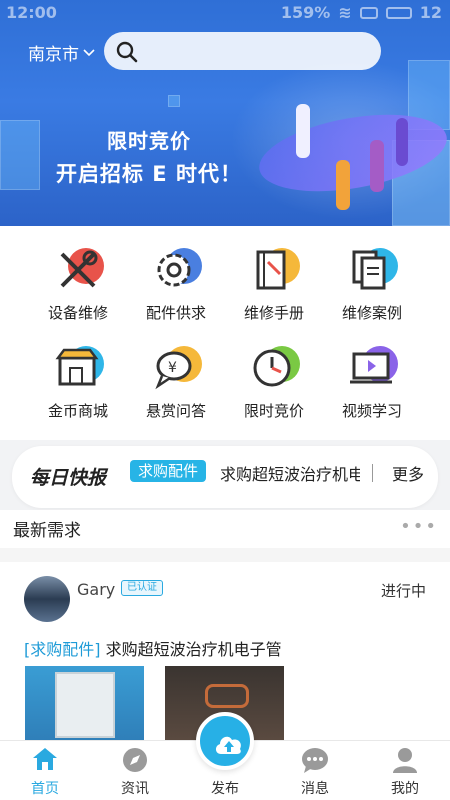  I want to click on status-label: 进行中, so click(403, 591).